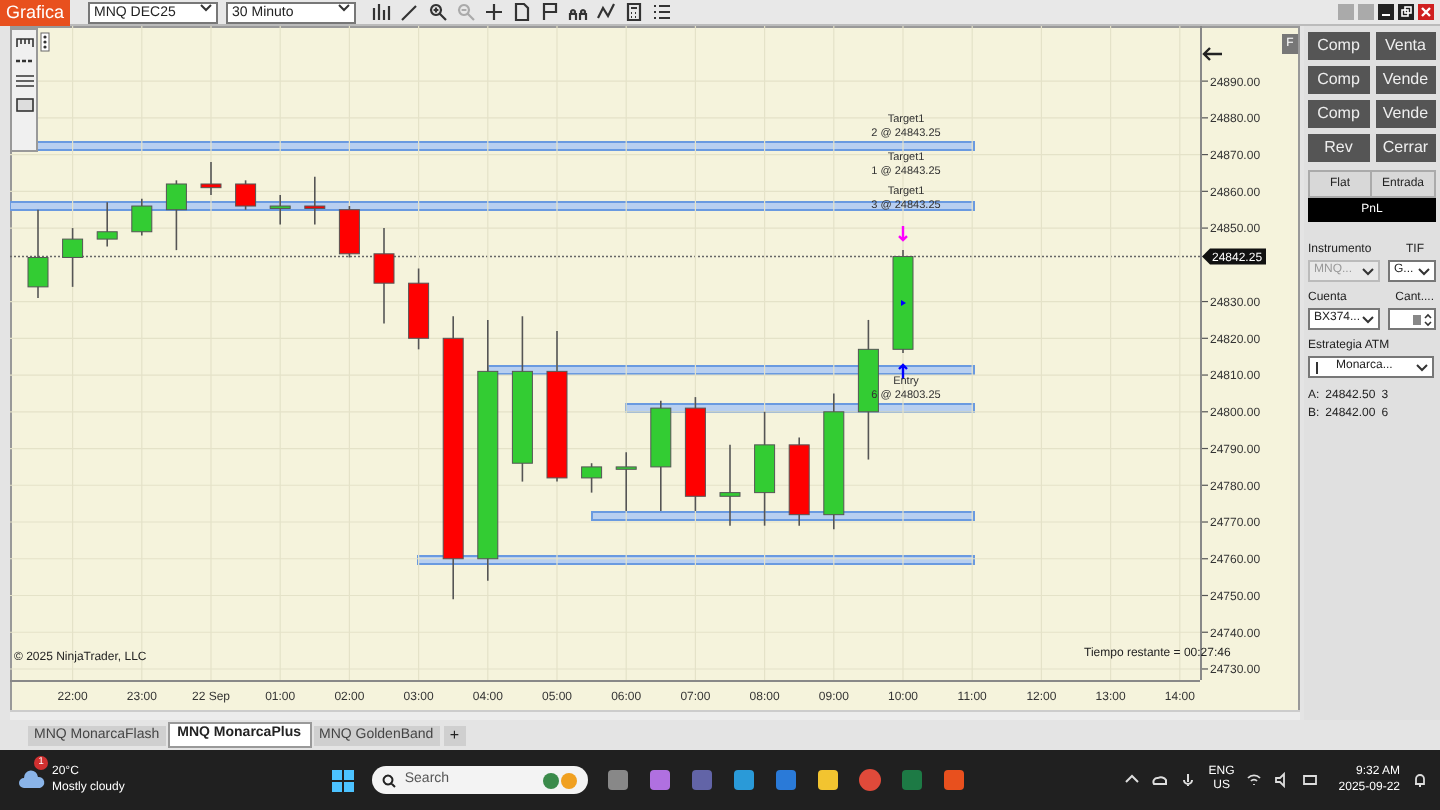  Describe the element at coordinates (45, 42) in the screenshot. I see `more-icon` at that location.